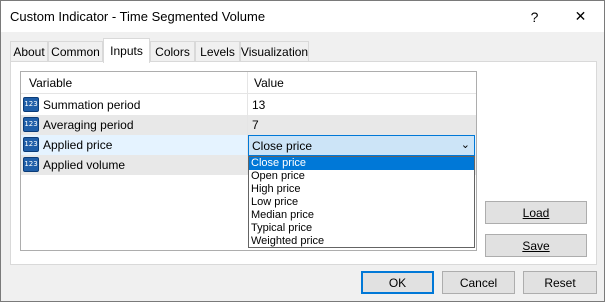  I want to click on option-typical-price: Typical price, so click(361, 228).